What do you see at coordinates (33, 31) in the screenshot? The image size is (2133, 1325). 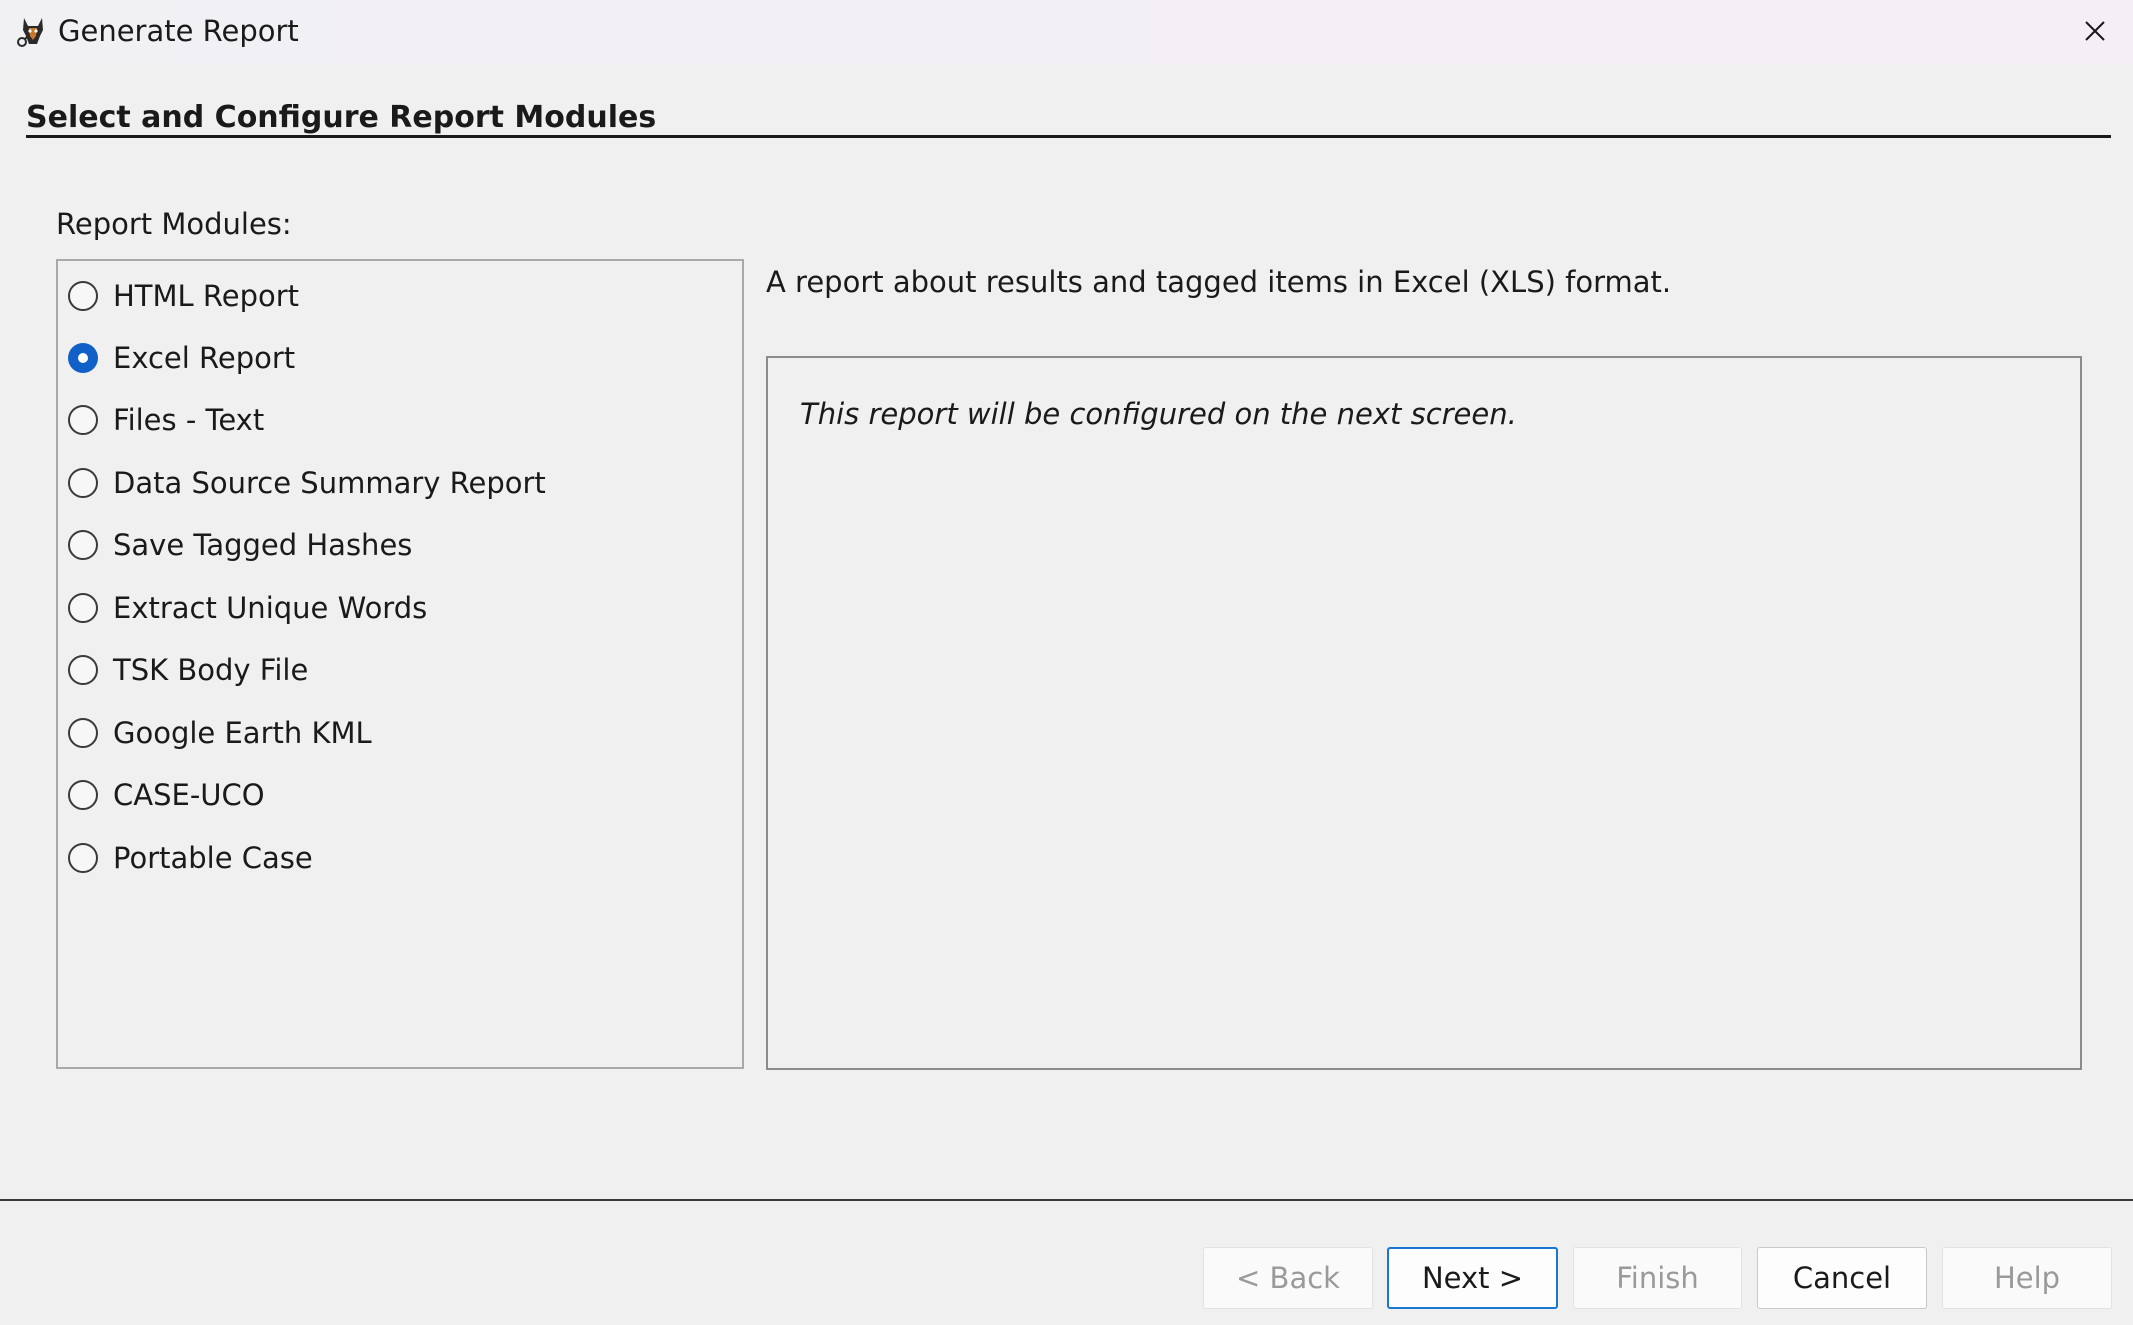 I see `autopsy-dog-icon` at bounding box center [33, 31].